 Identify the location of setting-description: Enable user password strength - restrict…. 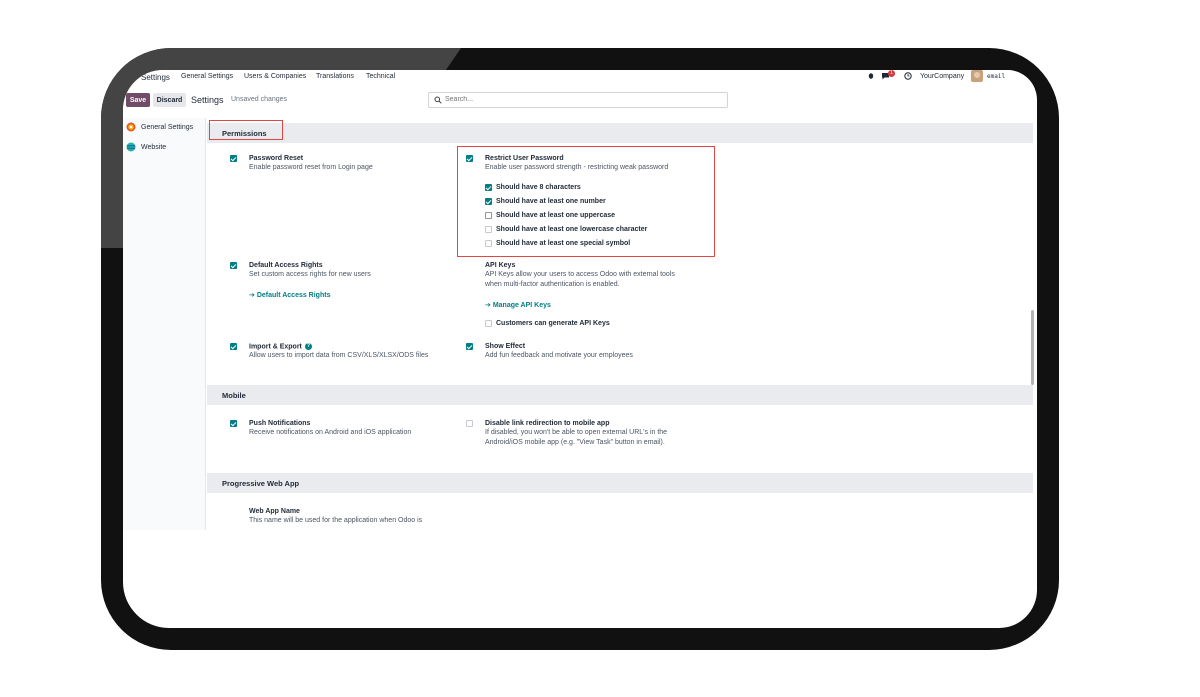
(577, 167).